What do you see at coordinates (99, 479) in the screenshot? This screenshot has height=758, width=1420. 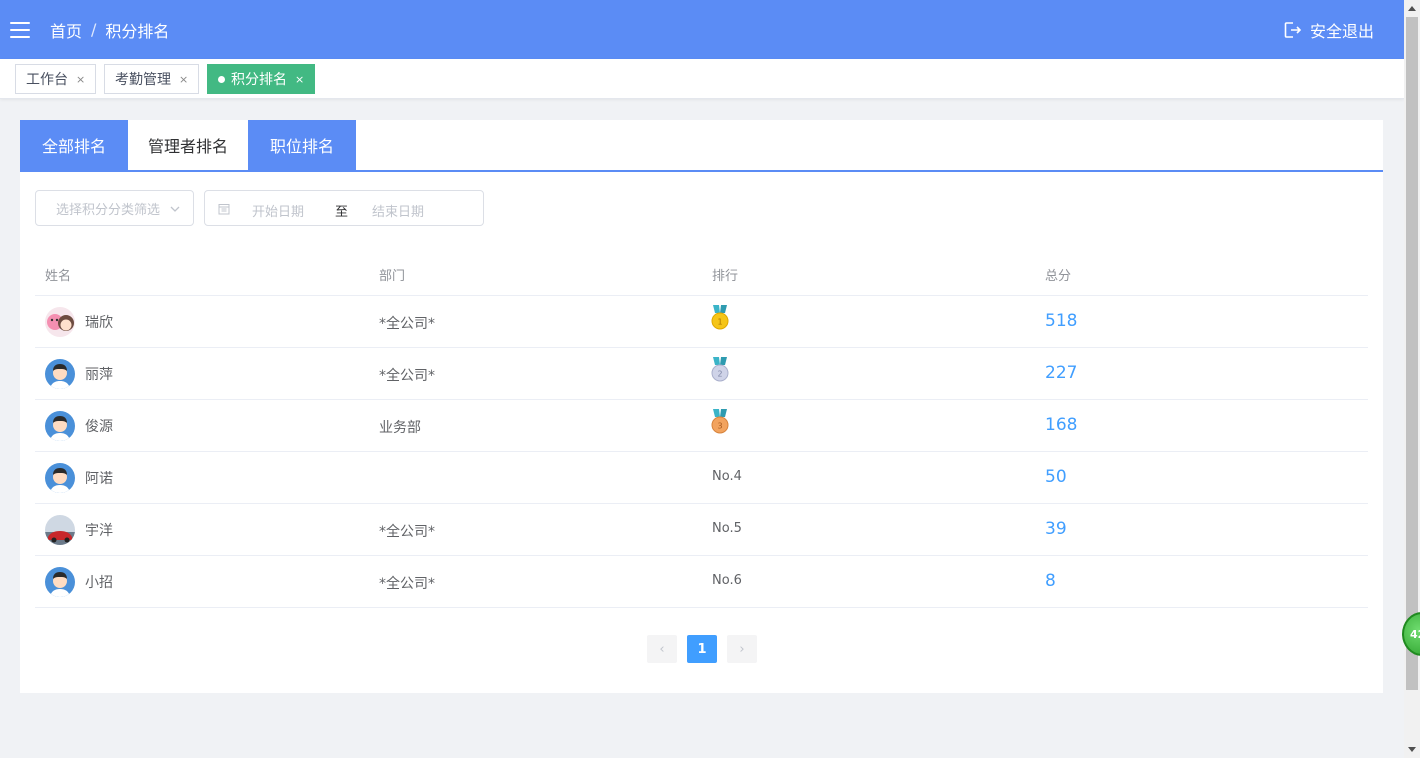 I see `employee-name: 阿诺` at bounding box center [99, 479].